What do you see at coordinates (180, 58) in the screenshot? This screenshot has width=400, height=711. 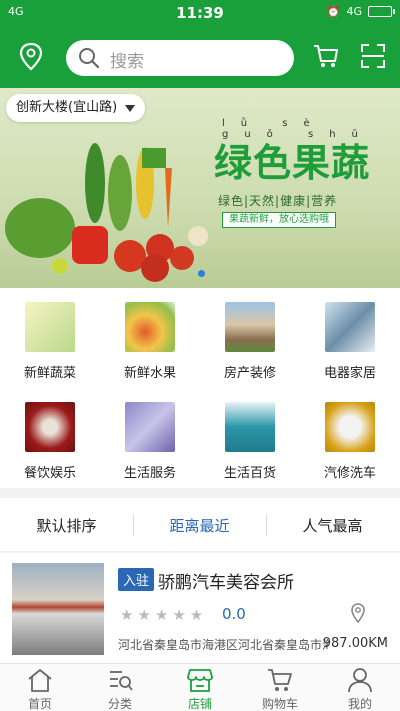 I see `search-input: 搜索` at bounding box center [180, 58].